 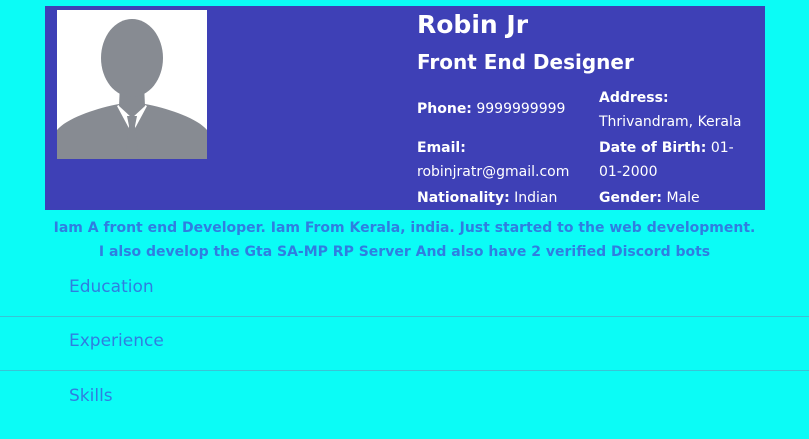 I want to click on nationality-field: Nationality: Indian, so click(x=502, y=198).